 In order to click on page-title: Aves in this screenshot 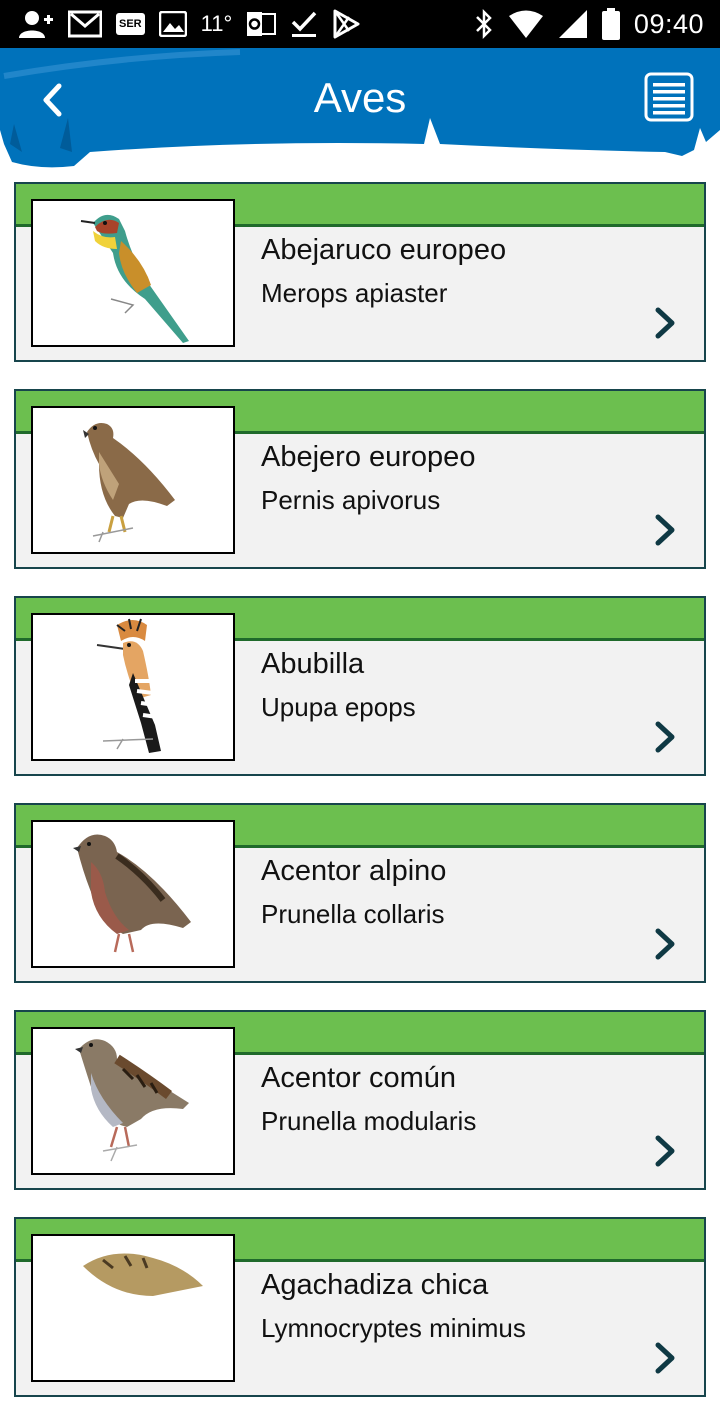, I will do `click(360, 97)`.